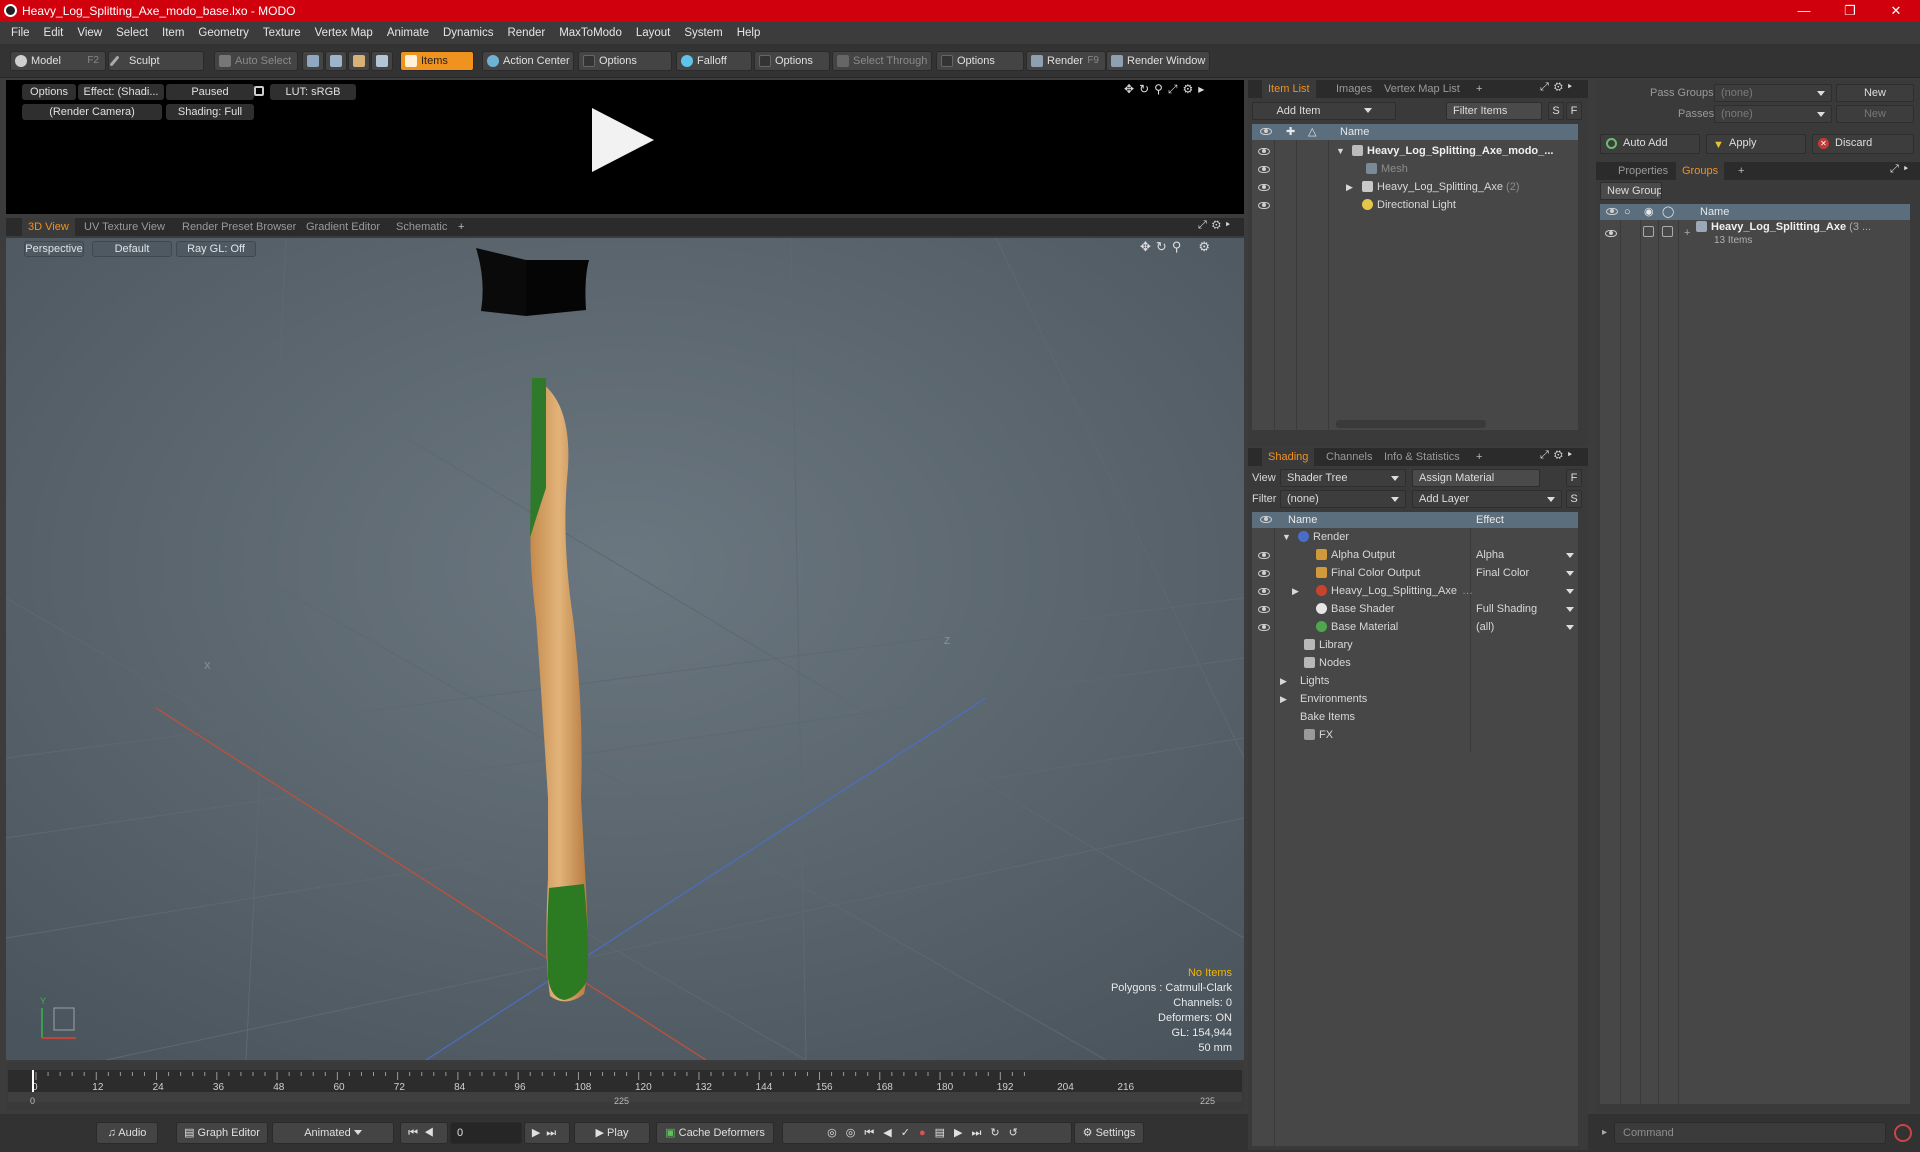 The width and height of the screenshot is (1920, 1152). What do you see at coordinates (792, 61) in the screenshot?
I see `falloff-options-button: Options` at bounding box center [792, 61].